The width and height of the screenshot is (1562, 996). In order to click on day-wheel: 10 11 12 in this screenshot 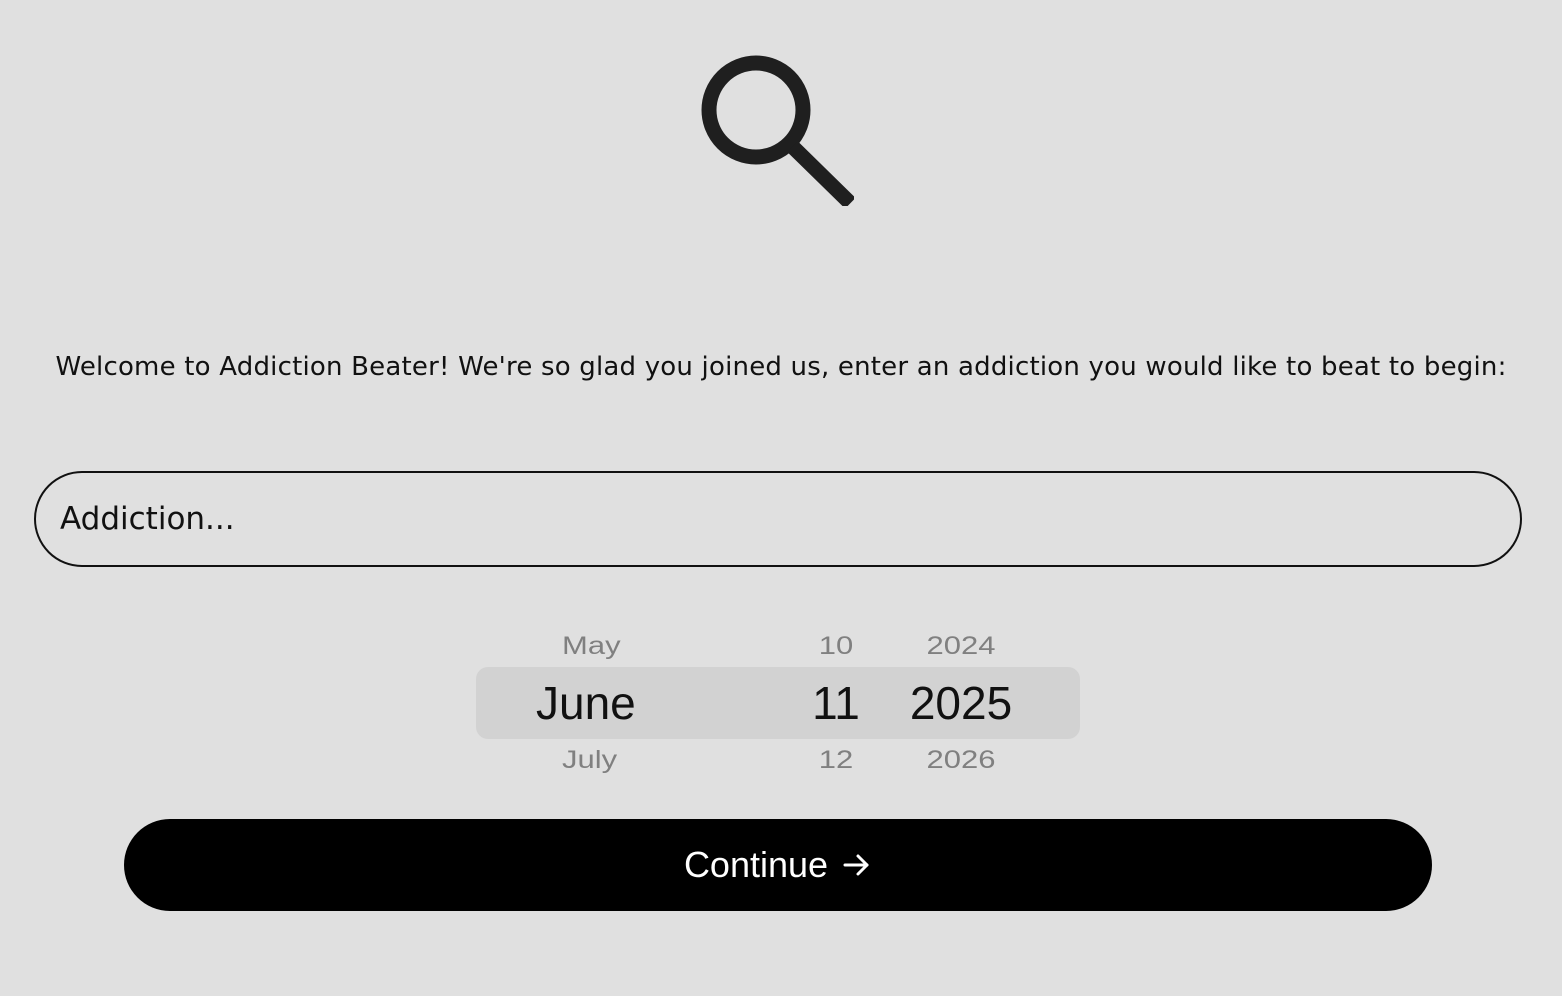, I will do `click(836, 703)`.